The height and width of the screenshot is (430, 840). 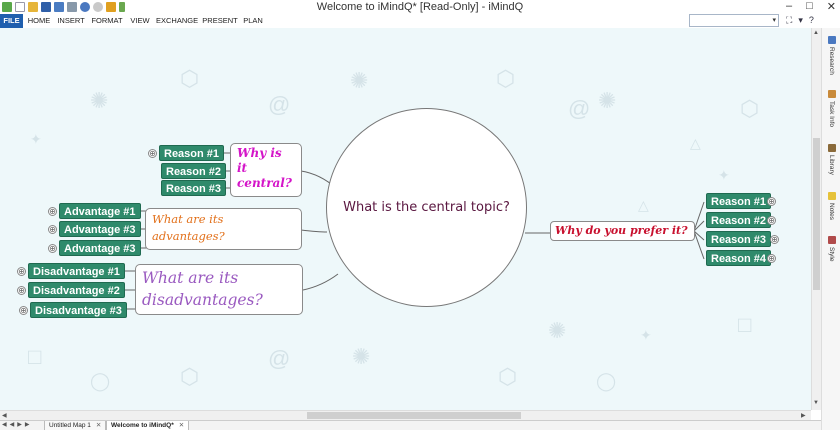 What do you see at coordinates (831, 196) in the screenshot?
I see `notes-icon` at bounding box center [831, 196].